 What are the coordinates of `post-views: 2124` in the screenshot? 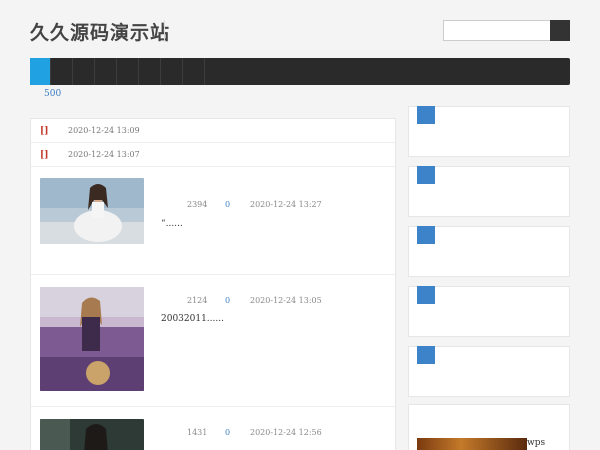 It's located at (197, 300).